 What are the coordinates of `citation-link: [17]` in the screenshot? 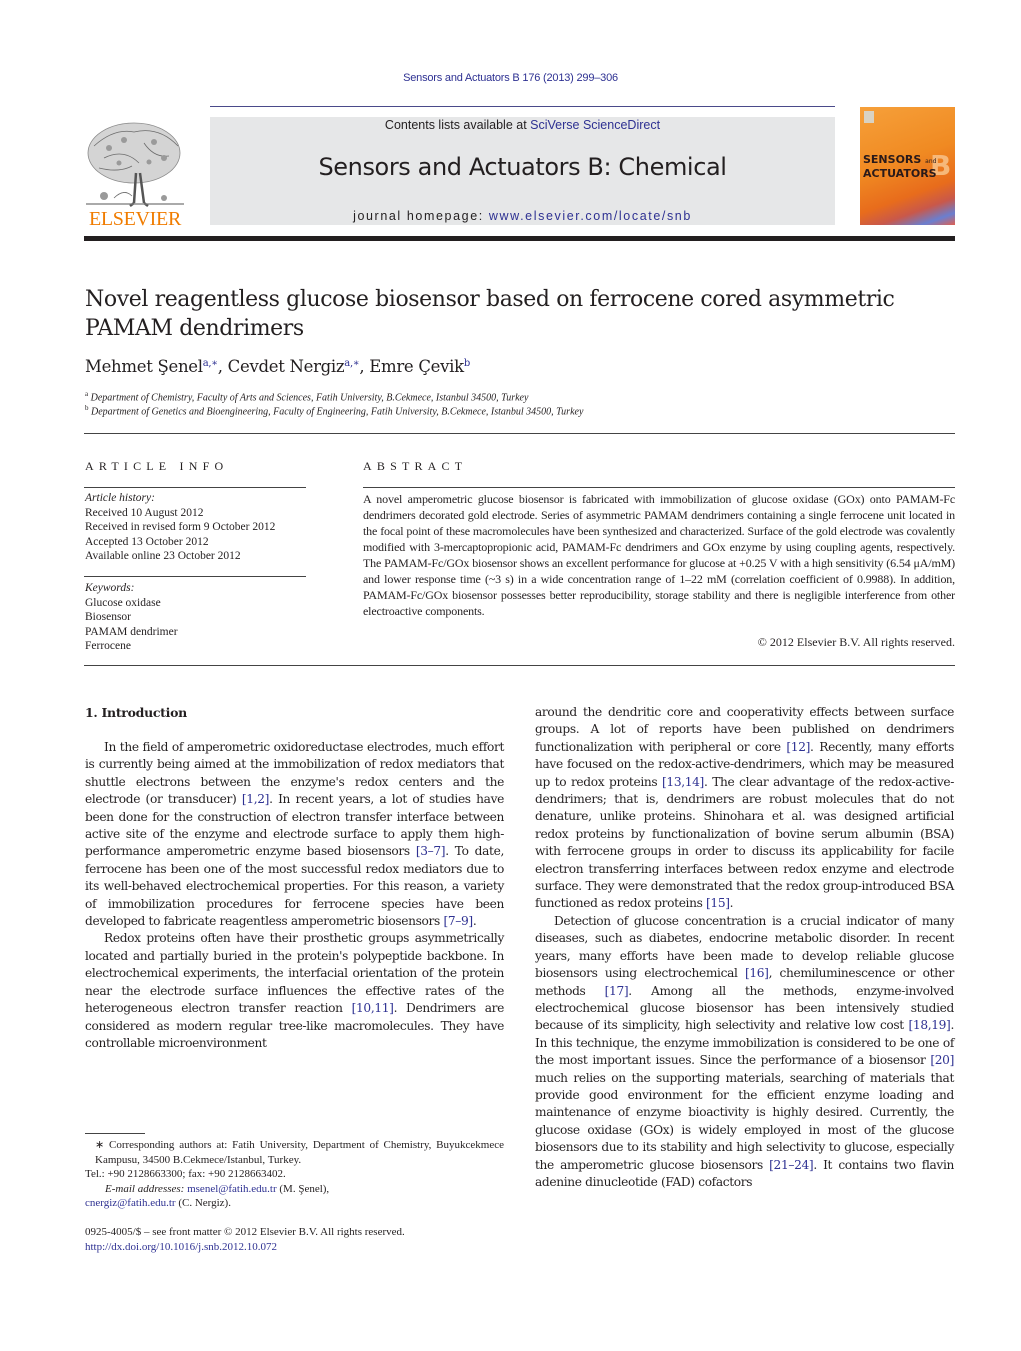 It's located at (617, 991).